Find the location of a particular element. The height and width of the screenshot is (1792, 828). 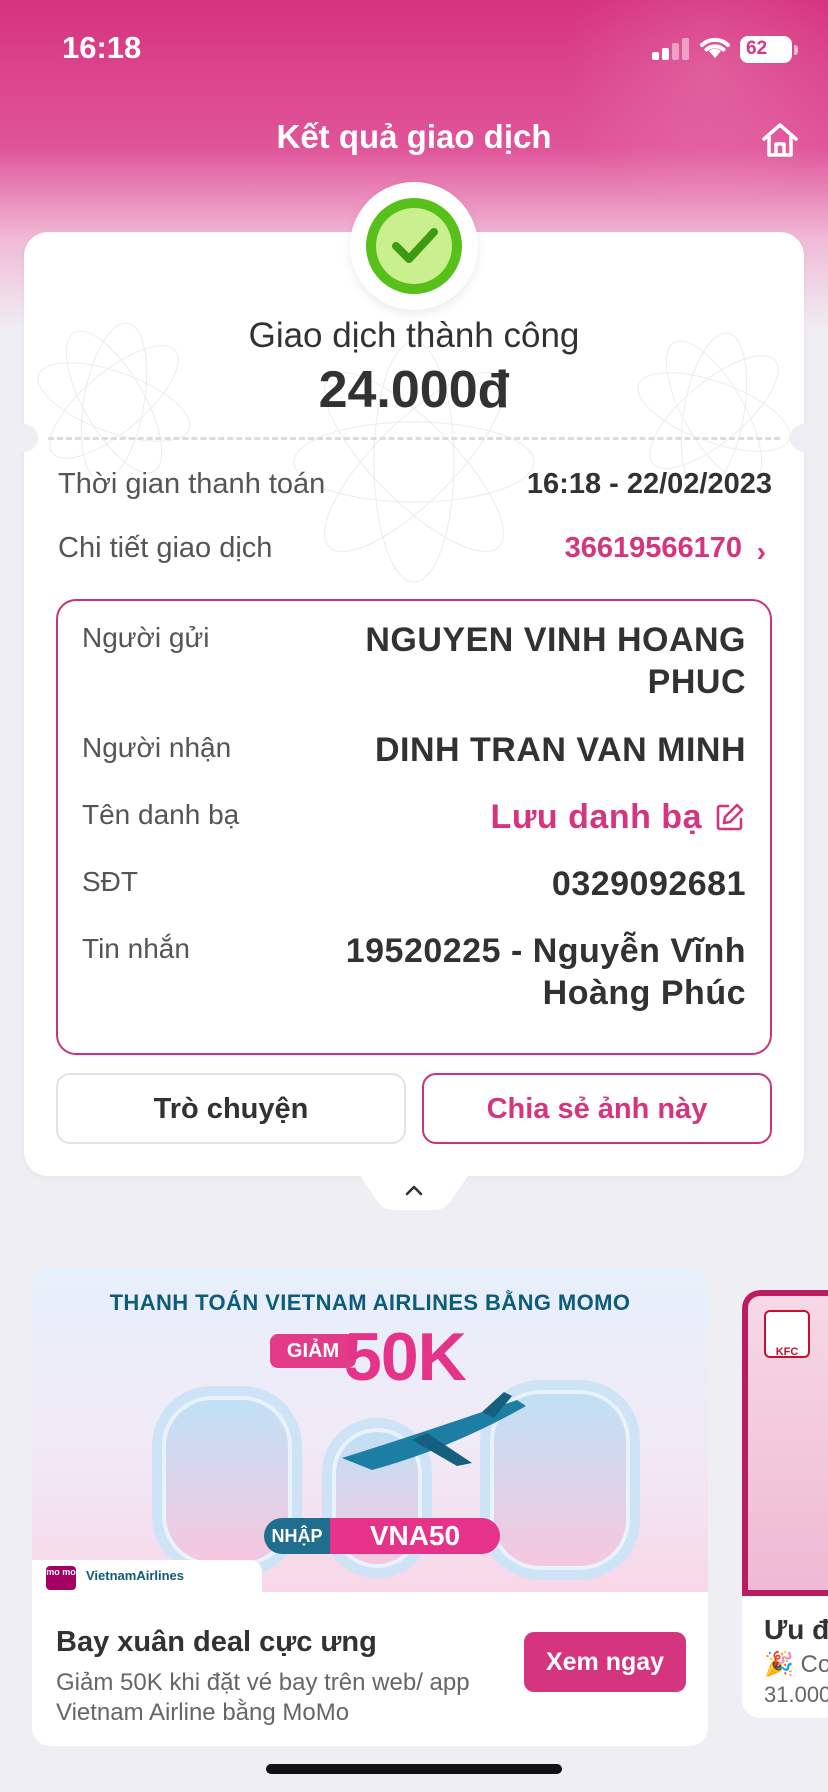

wifi-icon is located at coordinates (715, 47).